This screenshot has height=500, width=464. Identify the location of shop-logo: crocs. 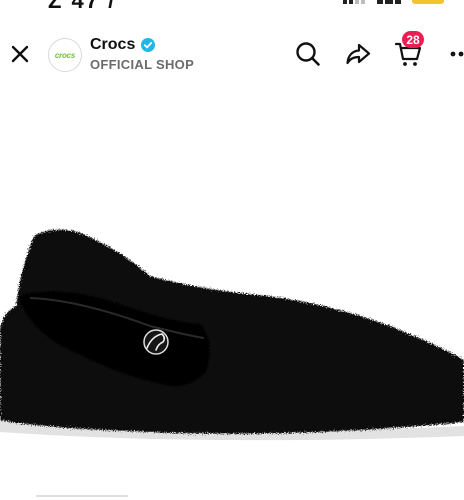
(65, 55).